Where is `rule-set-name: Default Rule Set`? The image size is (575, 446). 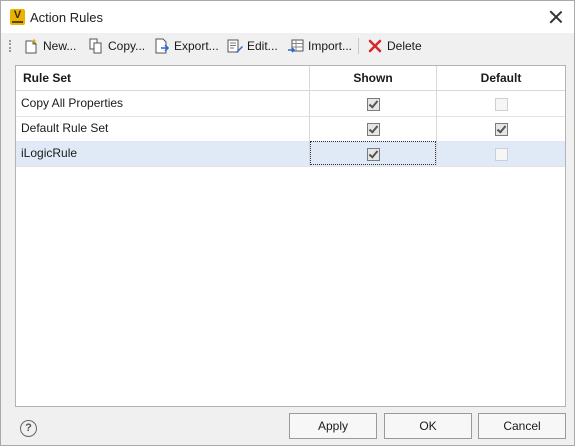 rule-set-name: Default Rule Set is located at coordinates (65, 128).